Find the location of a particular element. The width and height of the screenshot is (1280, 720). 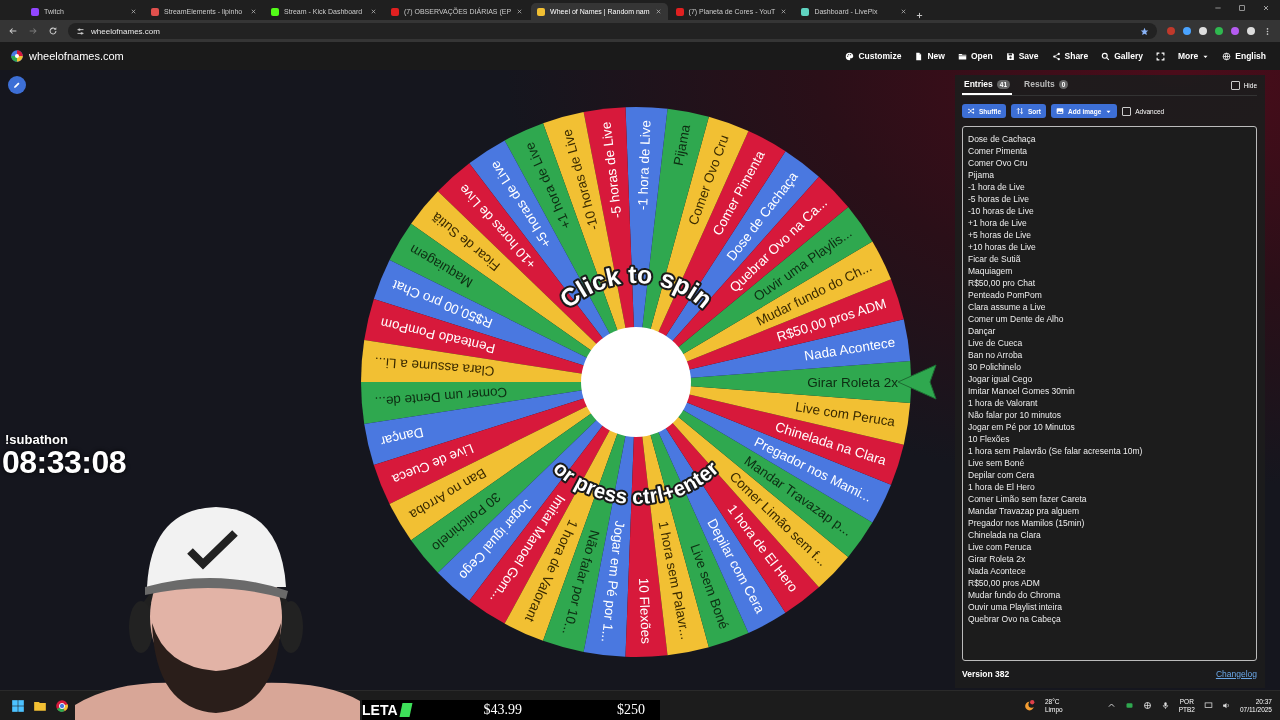

entry-line: 30 Polichinelo is located at coordinates (995, 367).